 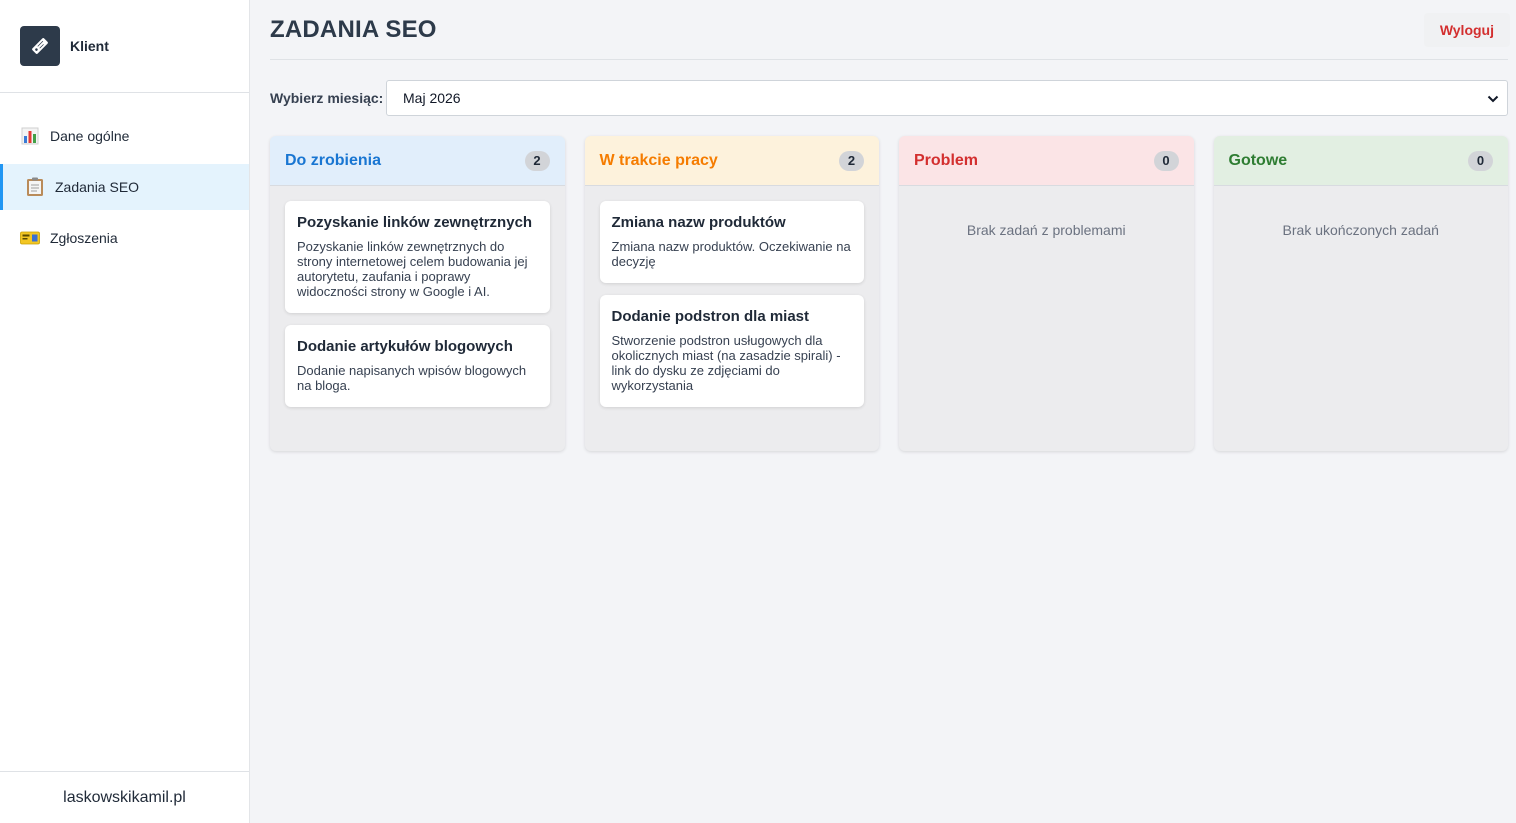 What do you see at coordinates (890, 30) in the screenshot?
I see `page-header: ZADANIA SEO Wyloguj` at bounding box center [890, 30].